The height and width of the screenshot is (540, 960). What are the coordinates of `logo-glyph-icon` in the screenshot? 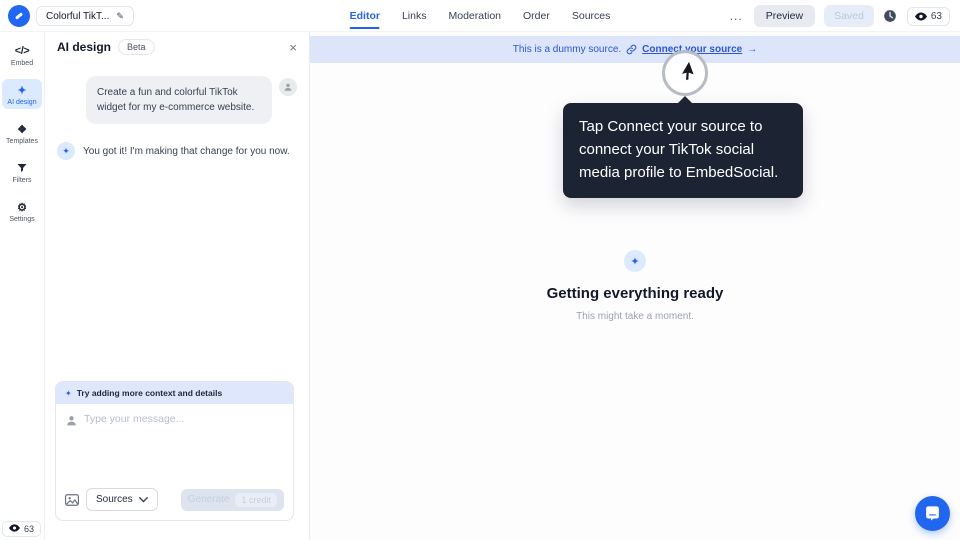 It's located at (19, 16).